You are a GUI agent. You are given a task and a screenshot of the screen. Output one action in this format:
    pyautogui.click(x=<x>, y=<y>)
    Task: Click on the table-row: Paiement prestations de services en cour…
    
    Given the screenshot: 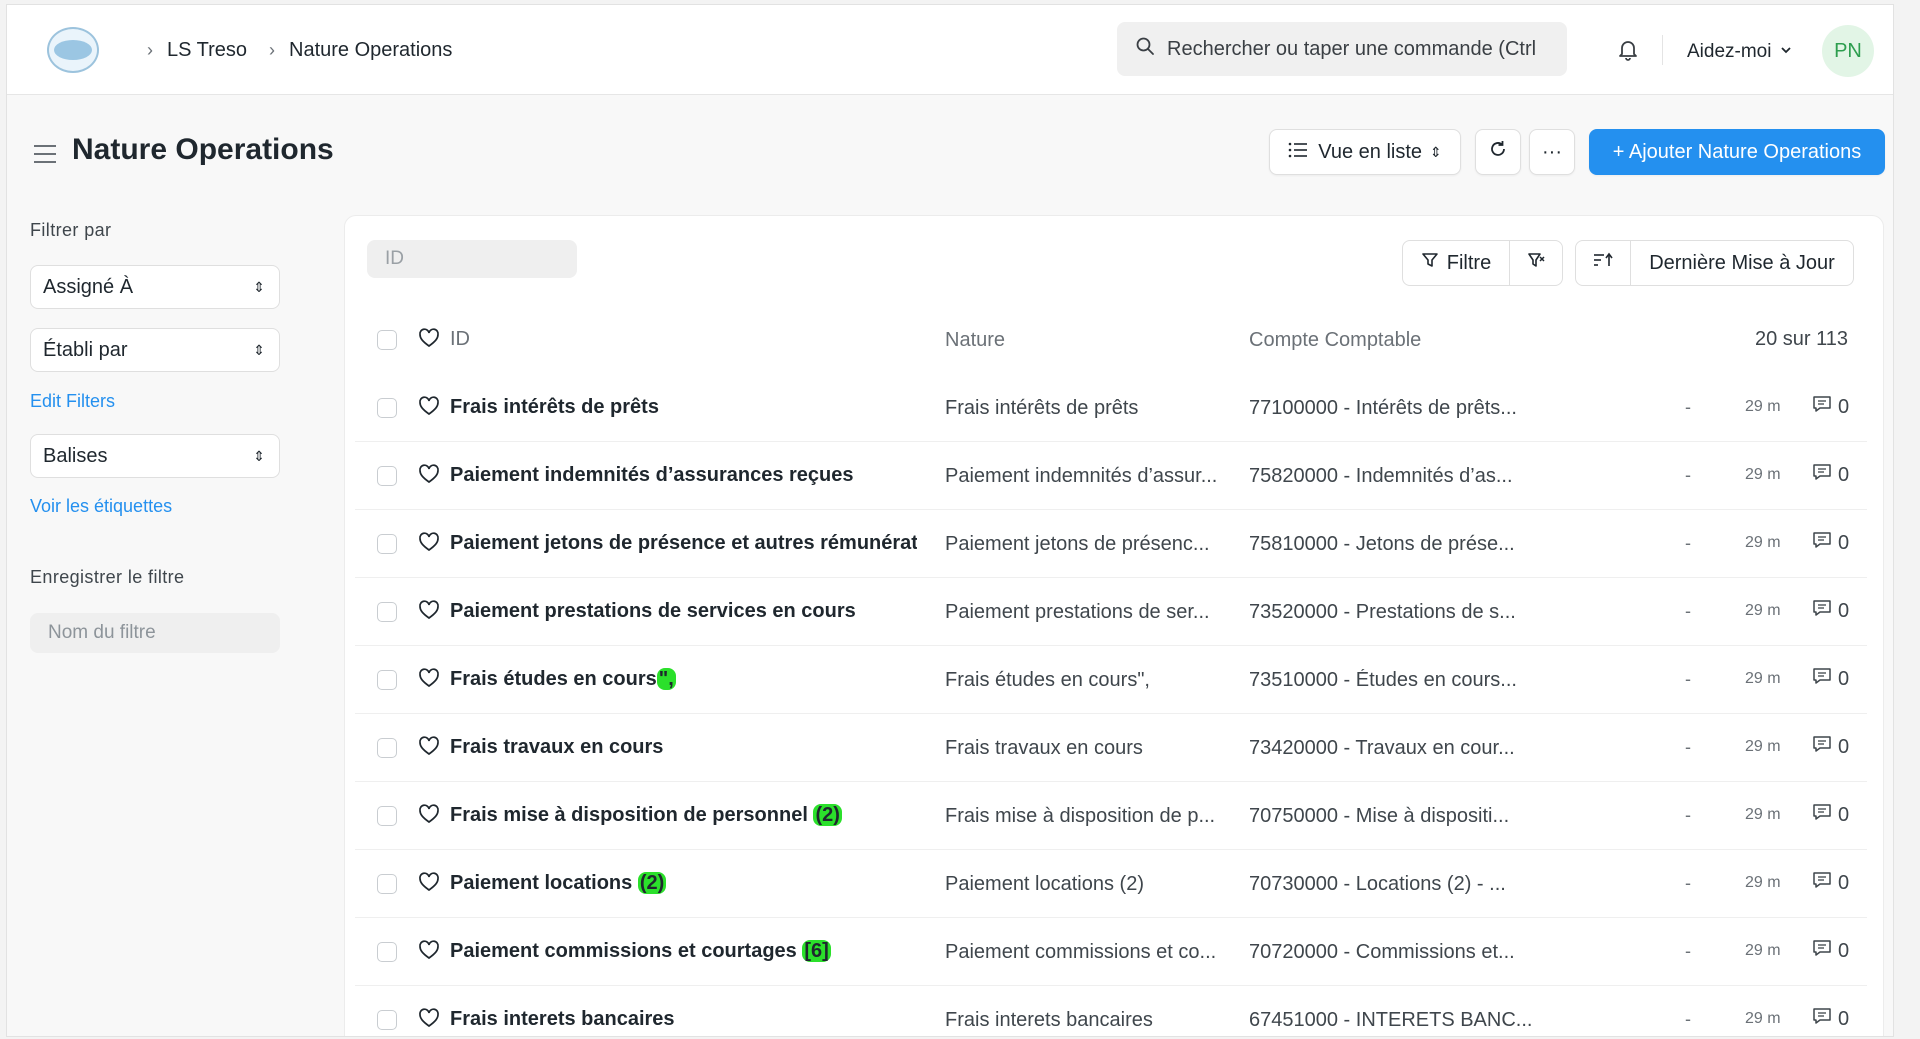 What is the action you would take?
    pyautogui.click(x=1111, y=612)
    